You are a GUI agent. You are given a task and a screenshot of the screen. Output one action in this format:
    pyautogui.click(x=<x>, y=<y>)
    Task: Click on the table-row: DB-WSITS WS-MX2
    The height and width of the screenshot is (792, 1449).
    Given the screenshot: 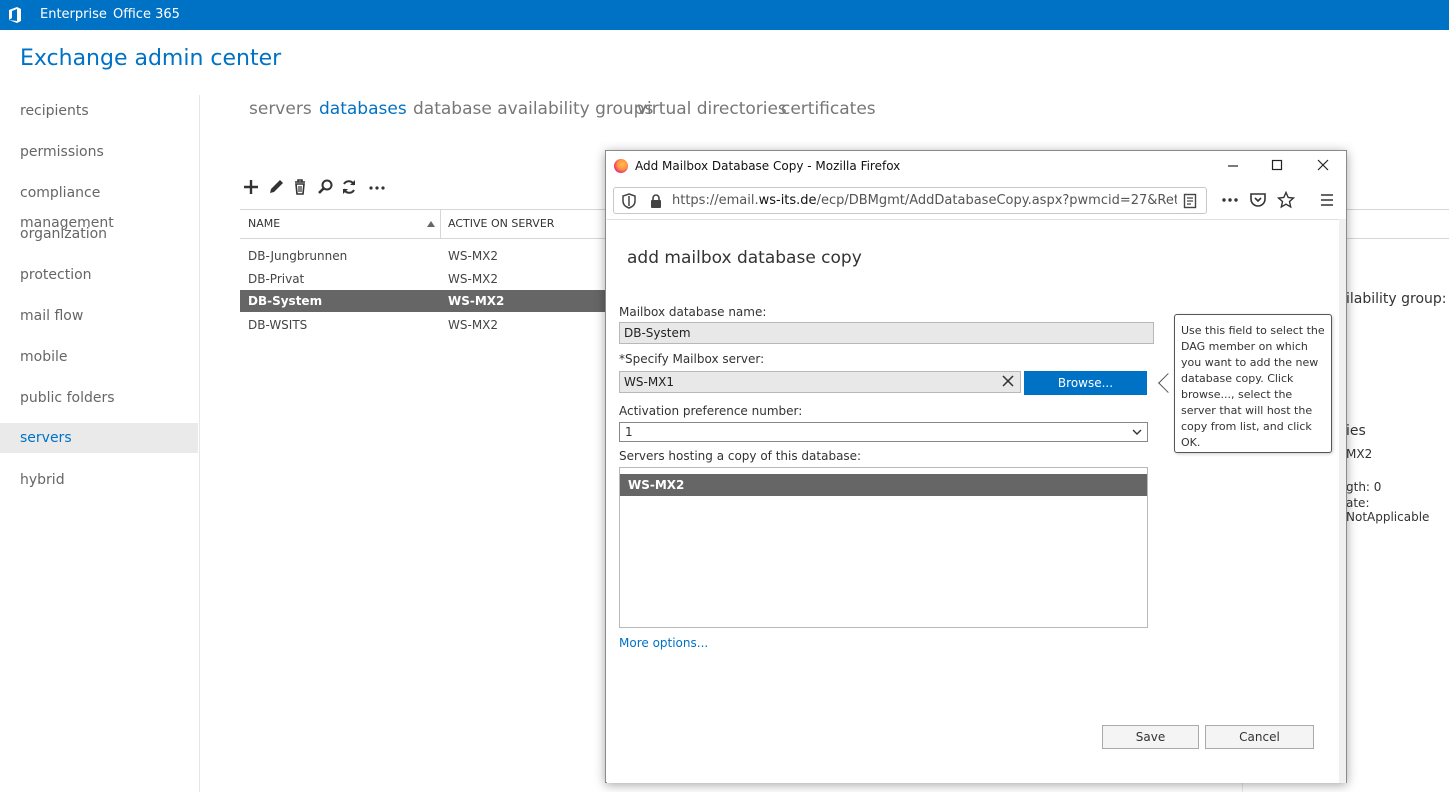 What is the action you would take?
    pyautogui.click(x=425, y=325)
    